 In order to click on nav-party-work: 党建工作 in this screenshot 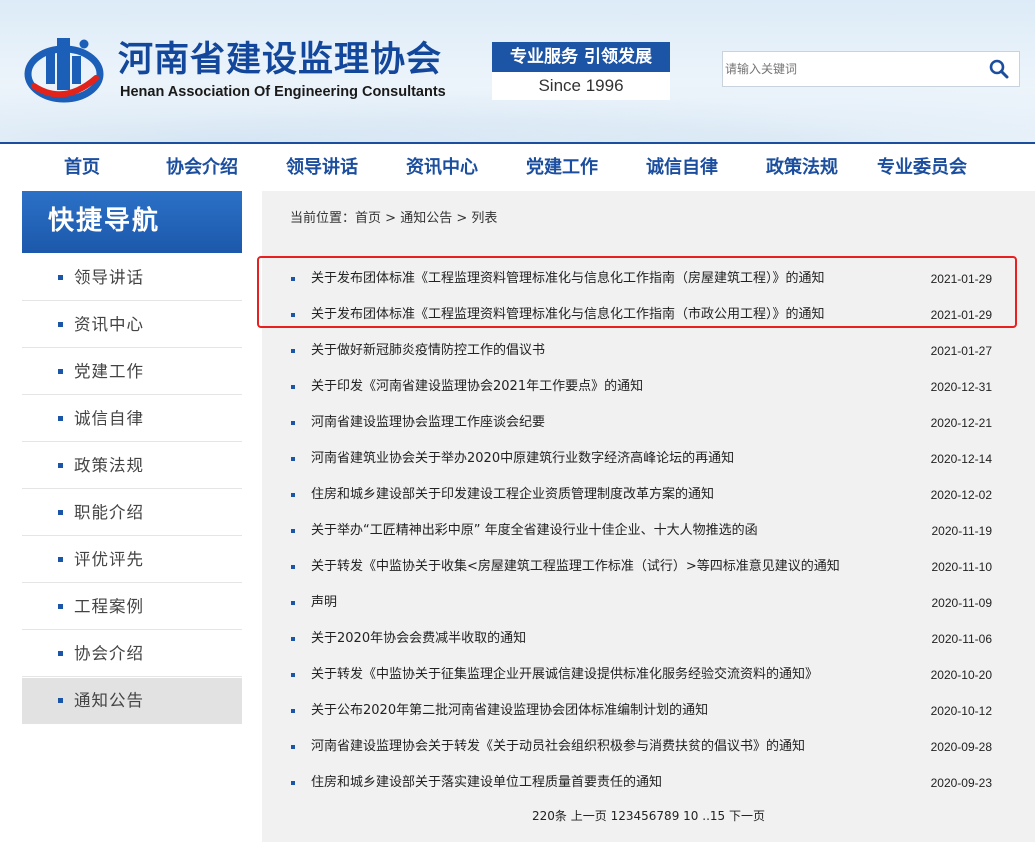, I will do `click(562, 167)`.